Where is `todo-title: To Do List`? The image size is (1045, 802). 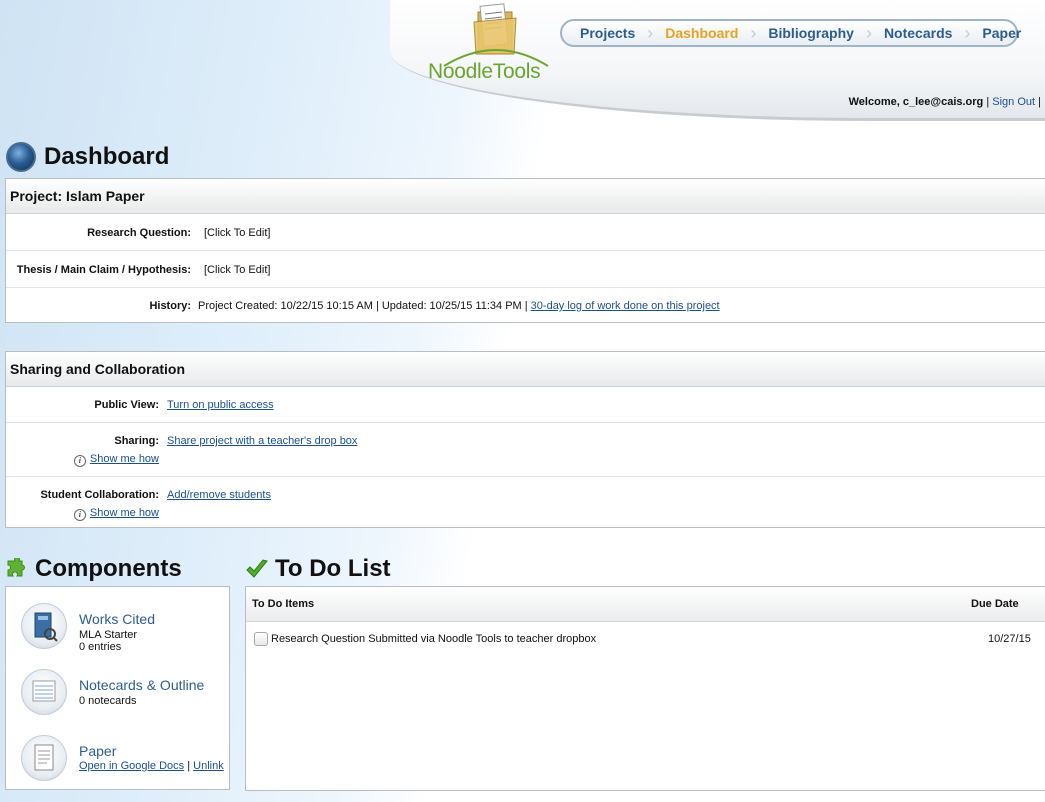
todo-title: To Do List is located at coordinates (333, 568).